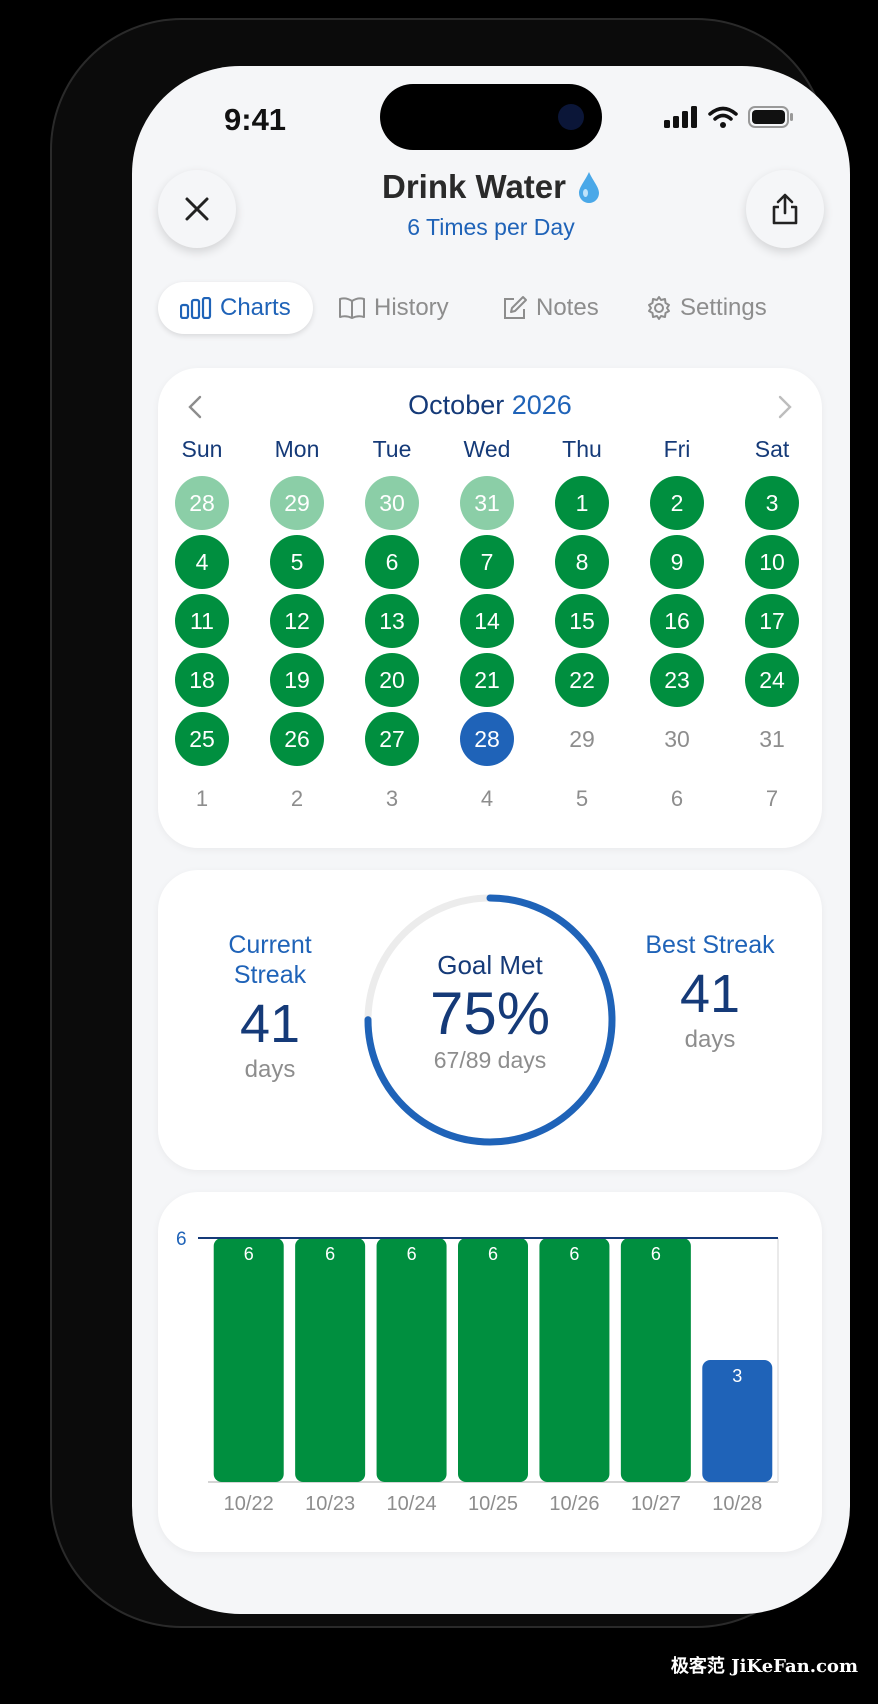 Image resolution: width=878 pixels, height=1704 pixels. Describe the element at coordinates (677, 503) in the screenshot. I see `calendar-day: 2` at that location.